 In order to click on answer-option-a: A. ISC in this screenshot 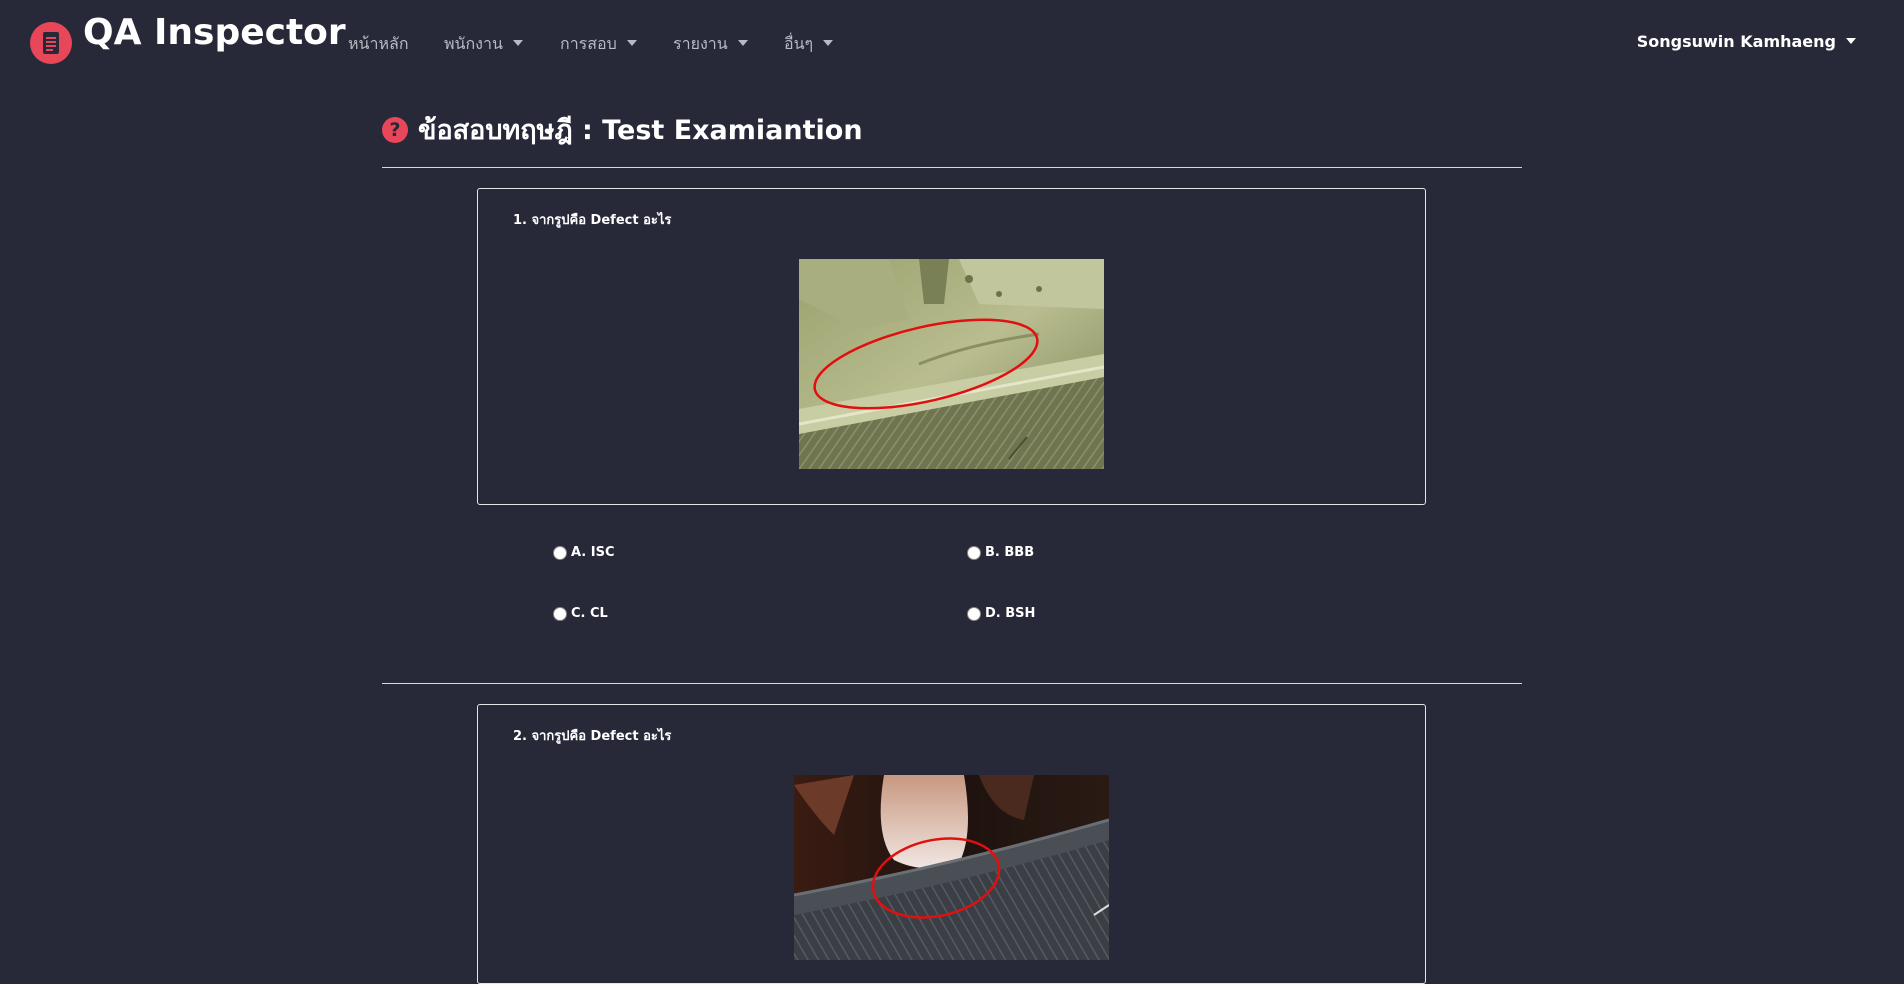, I will do `click(584, 552)`.